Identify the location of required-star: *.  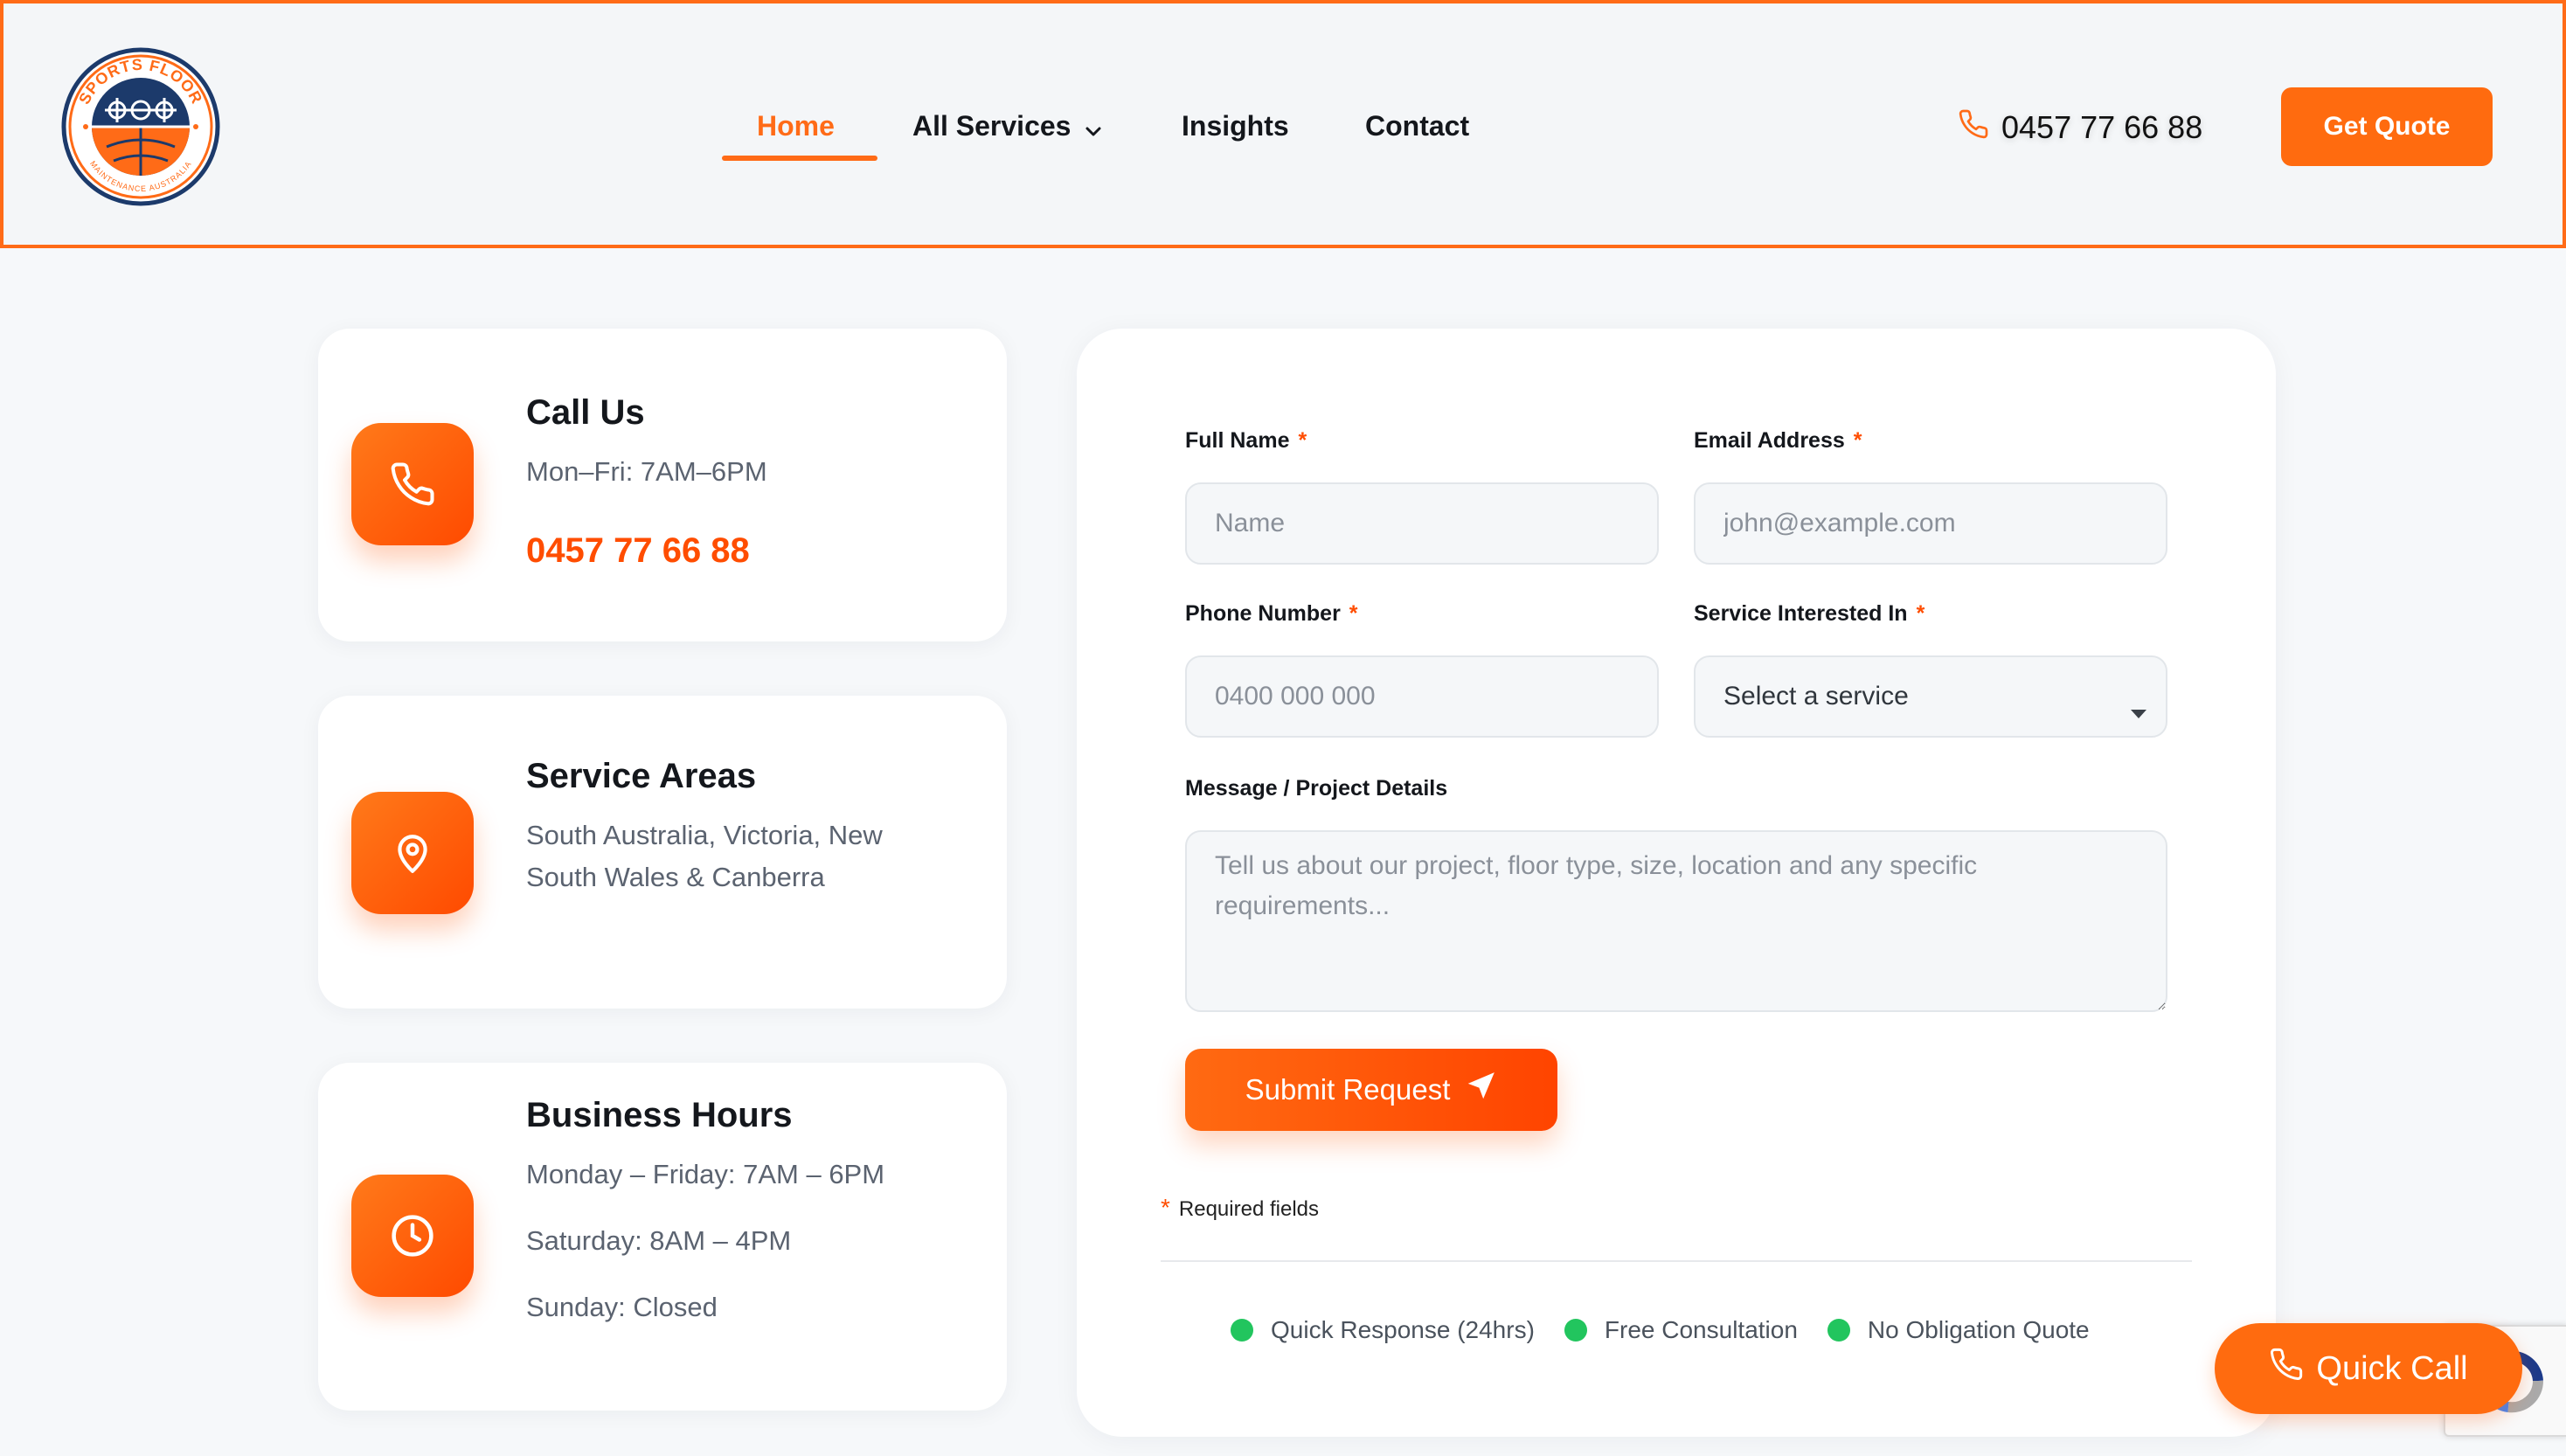
(1165, 1207).